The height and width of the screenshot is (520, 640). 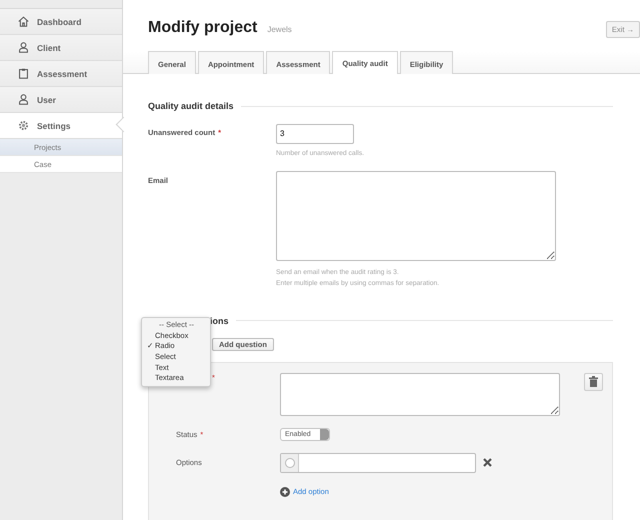 What do you see at coordinates (61, 100) in the screenshot?
I see `sidebar-item: User` at bounding box center [61, 100].